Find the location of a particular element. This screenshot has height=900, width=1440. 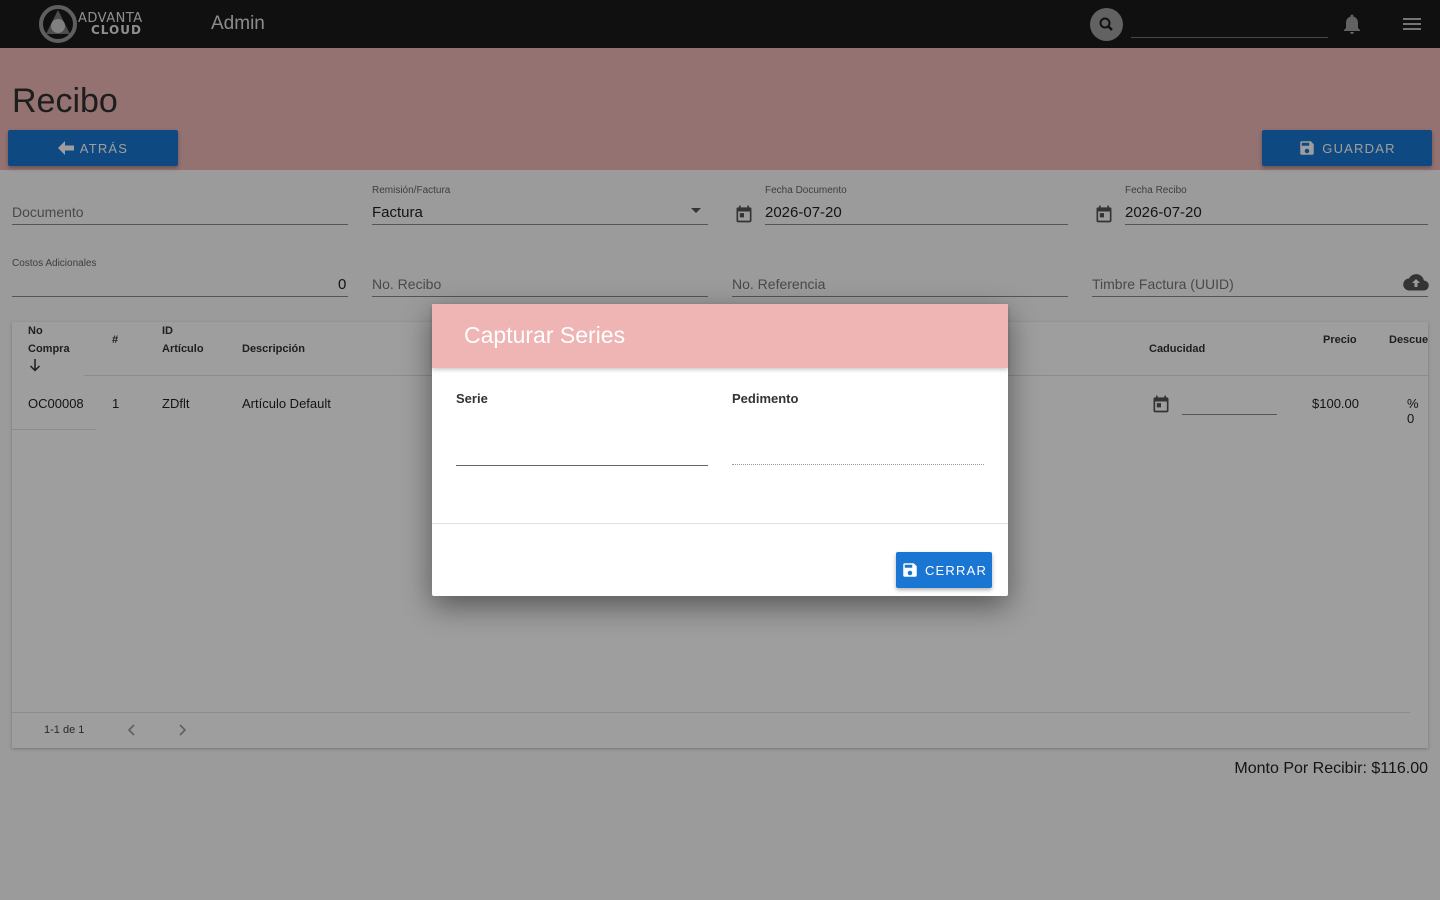

serie-input is located at coordinates (582, 465).